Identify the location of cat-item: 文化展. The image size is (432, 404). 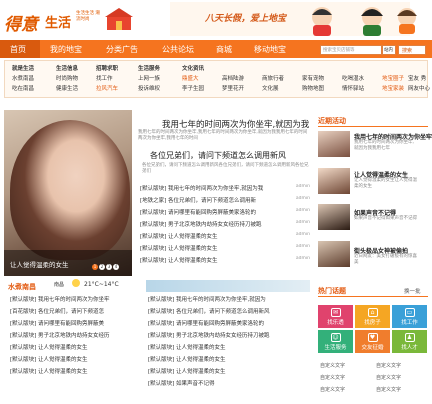
(270, 88).